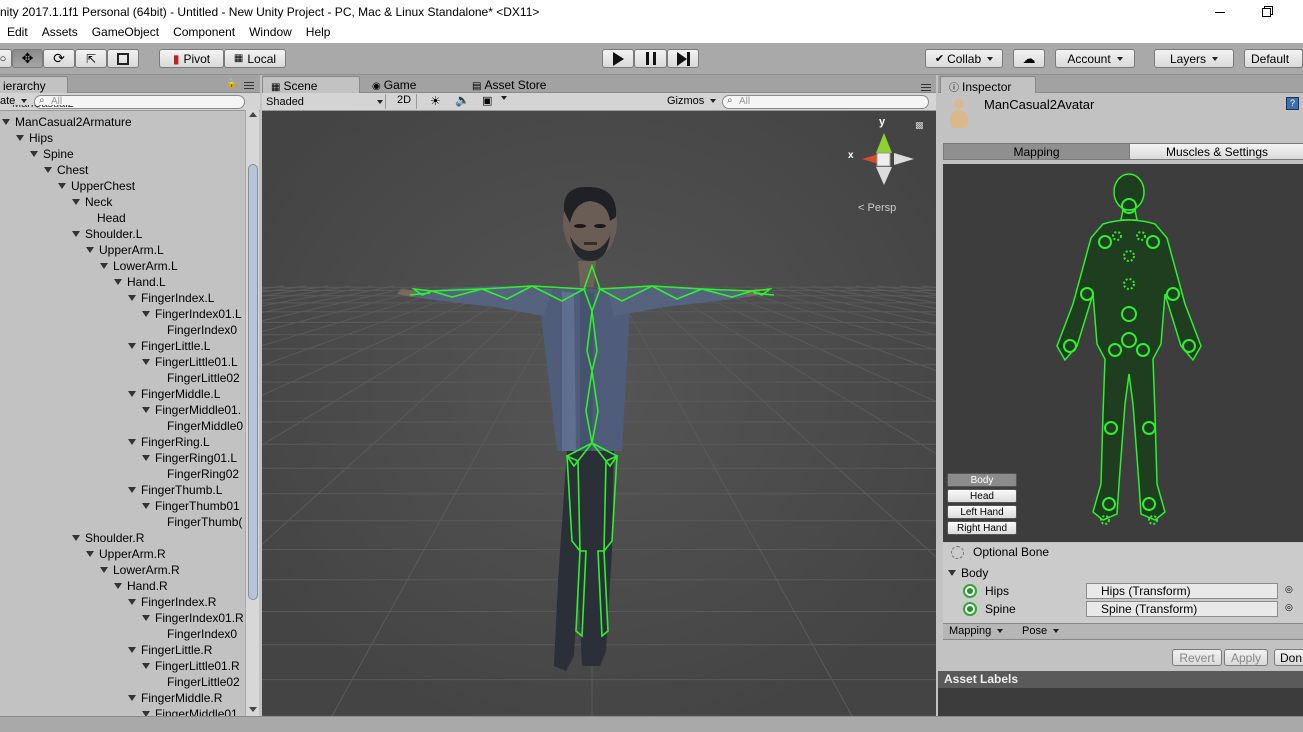 This screenshot has width=1303, height=732. Describe the element at coordinates (318, 33) in the screenshot. I see `menu-help: Help` at that location.